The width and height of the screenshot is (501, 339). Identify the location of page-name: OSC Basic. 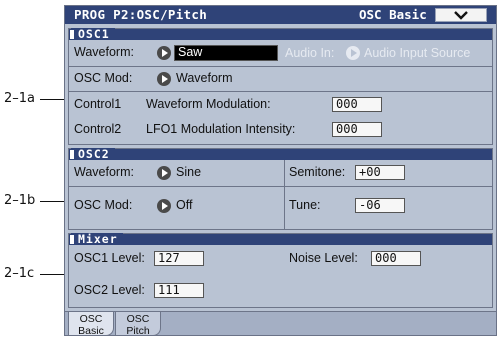
(393, 14).